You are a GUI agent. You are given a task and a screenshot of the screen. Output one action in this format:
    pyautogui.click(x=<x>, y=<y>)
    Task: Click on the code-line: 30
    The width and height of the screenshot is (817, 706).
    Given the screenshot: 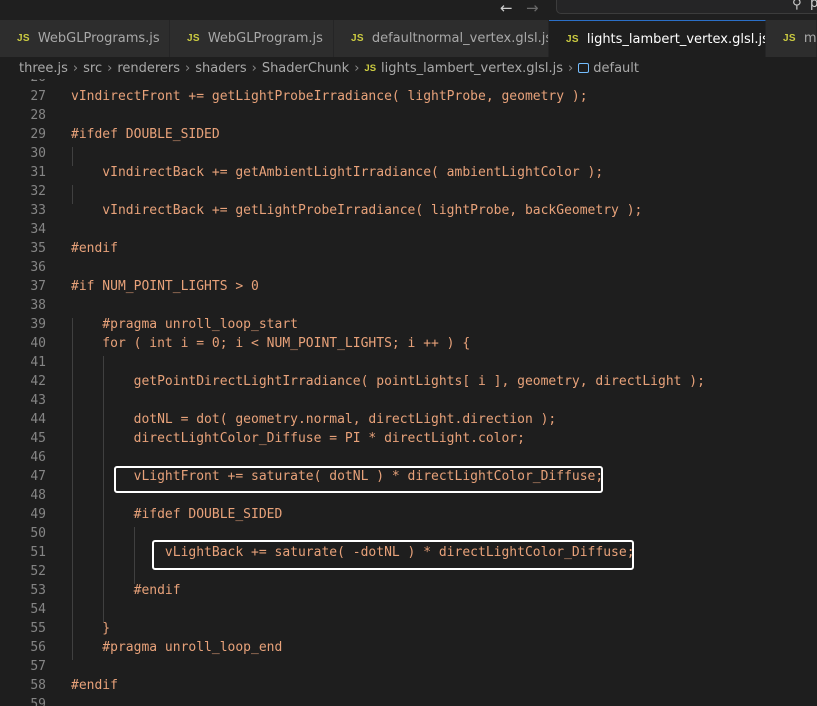 What is the action you would take?
    pyautogui.click(x=408, y=153)
    